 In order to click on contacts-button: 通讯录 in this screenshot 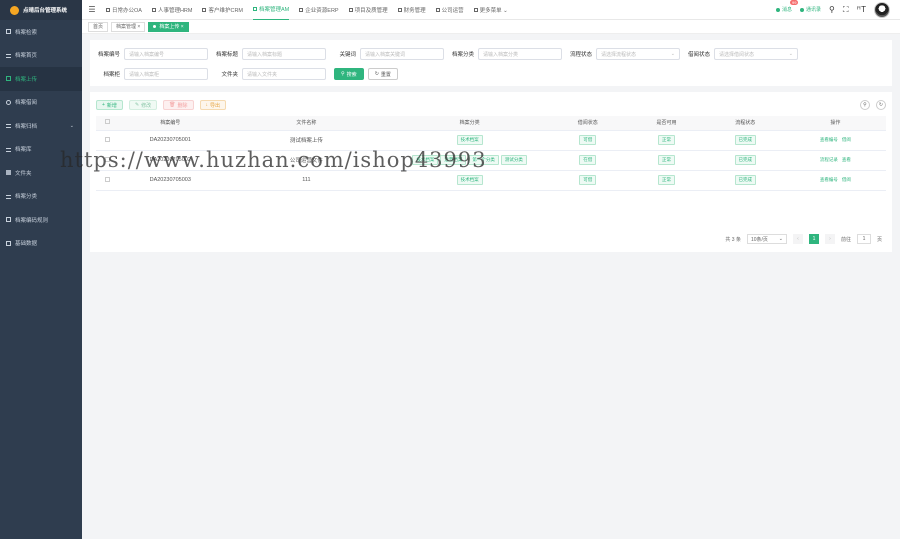, I will do `click(810, 9)`.